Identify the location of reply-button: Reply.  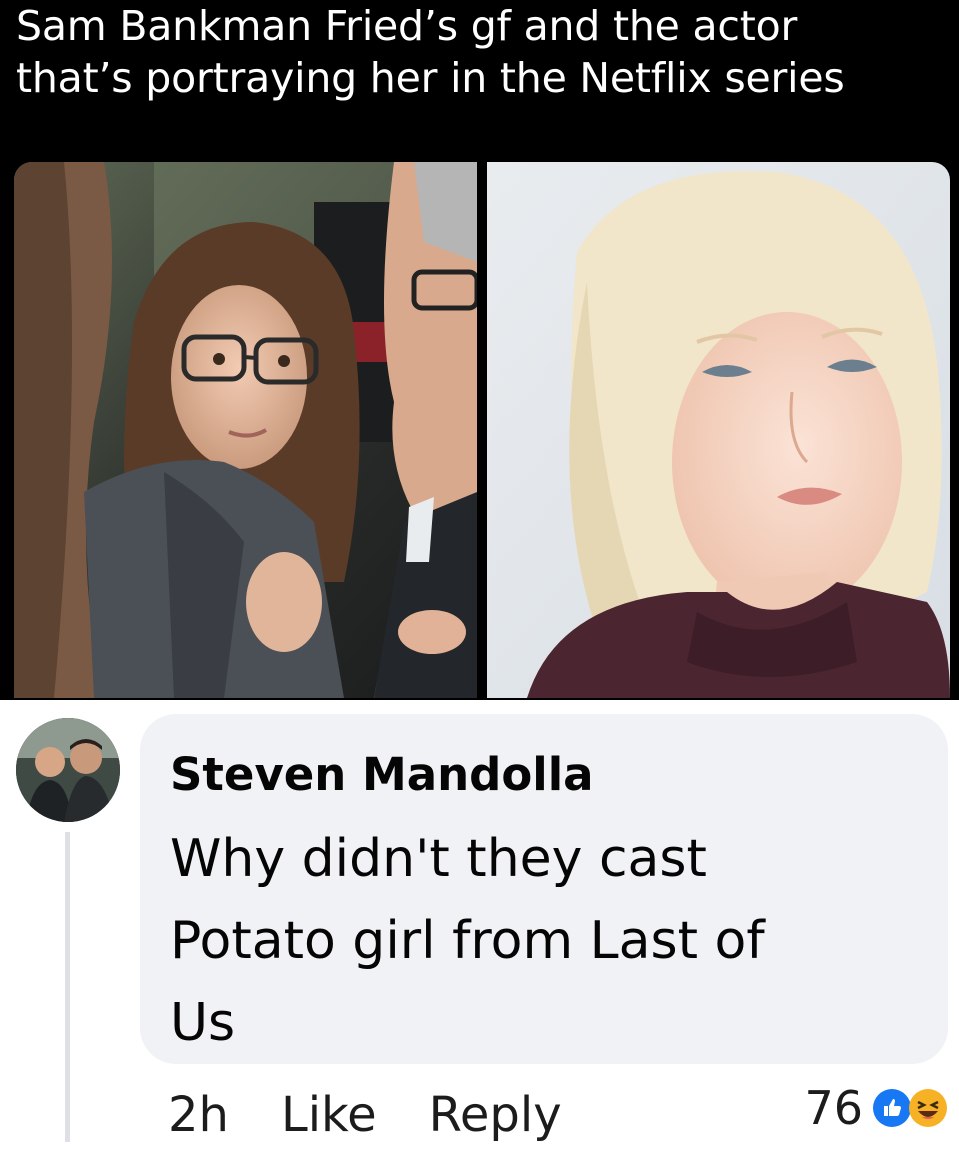
(495, 1115).